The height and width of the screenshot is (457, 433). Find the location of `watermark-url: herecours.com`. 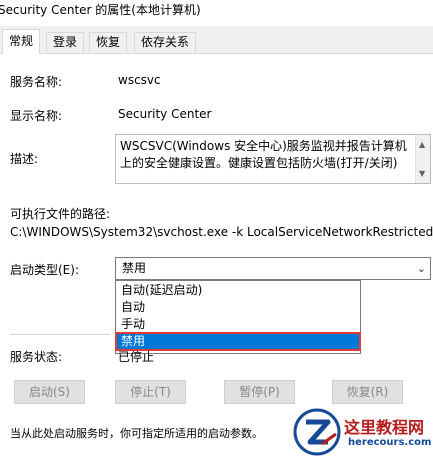

watermark-url: herecours.com is located at coordinates (390, 442).